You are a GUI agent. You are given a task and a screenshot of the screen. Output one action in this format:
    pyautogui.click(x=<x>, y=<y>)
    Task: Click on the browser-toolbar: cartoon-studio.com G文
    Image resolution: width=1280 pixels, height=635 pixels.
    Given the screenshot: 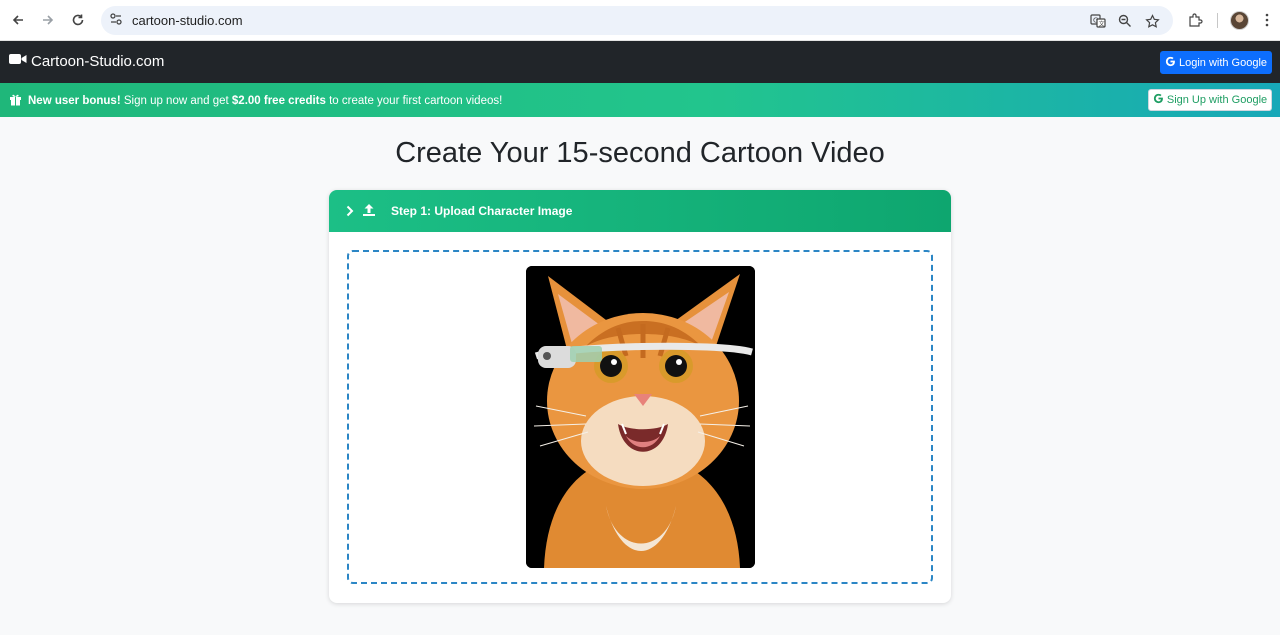 What is the action you would take?
    pyautogui.click(x=640, y=20)
    